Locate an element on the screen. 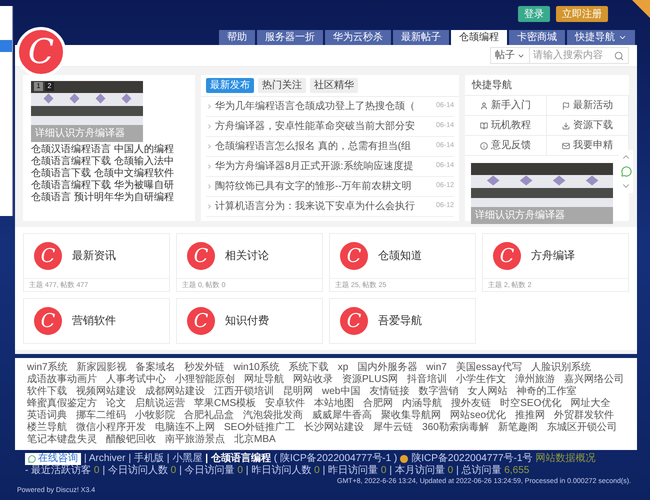  posts-tab: 热门关注 is located at coordinates (282, 85).